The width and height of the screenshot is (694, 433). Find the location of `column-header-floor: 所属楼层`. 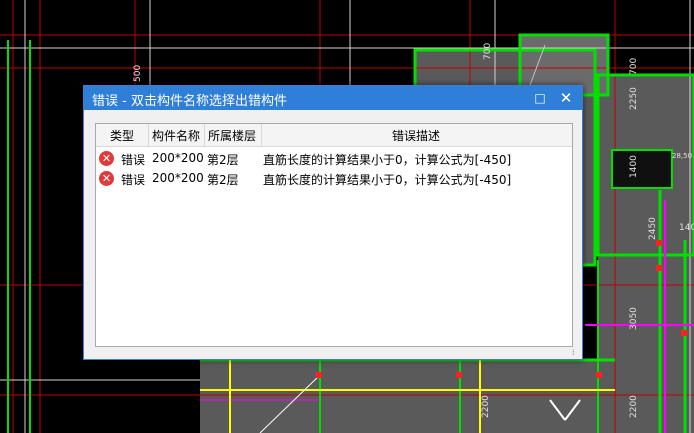

column-header-floor: 所属楼层 is located at coordinates (232, 135).